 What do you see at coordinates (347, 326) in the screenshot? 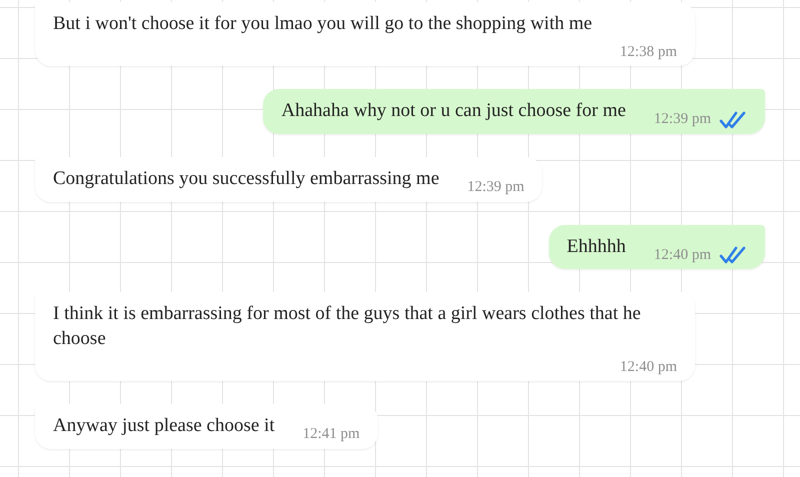
I see `message-text: I think it is embarrassing for most of the guys that a girl wears clothes that he choose` at bounding box center [347, 326].